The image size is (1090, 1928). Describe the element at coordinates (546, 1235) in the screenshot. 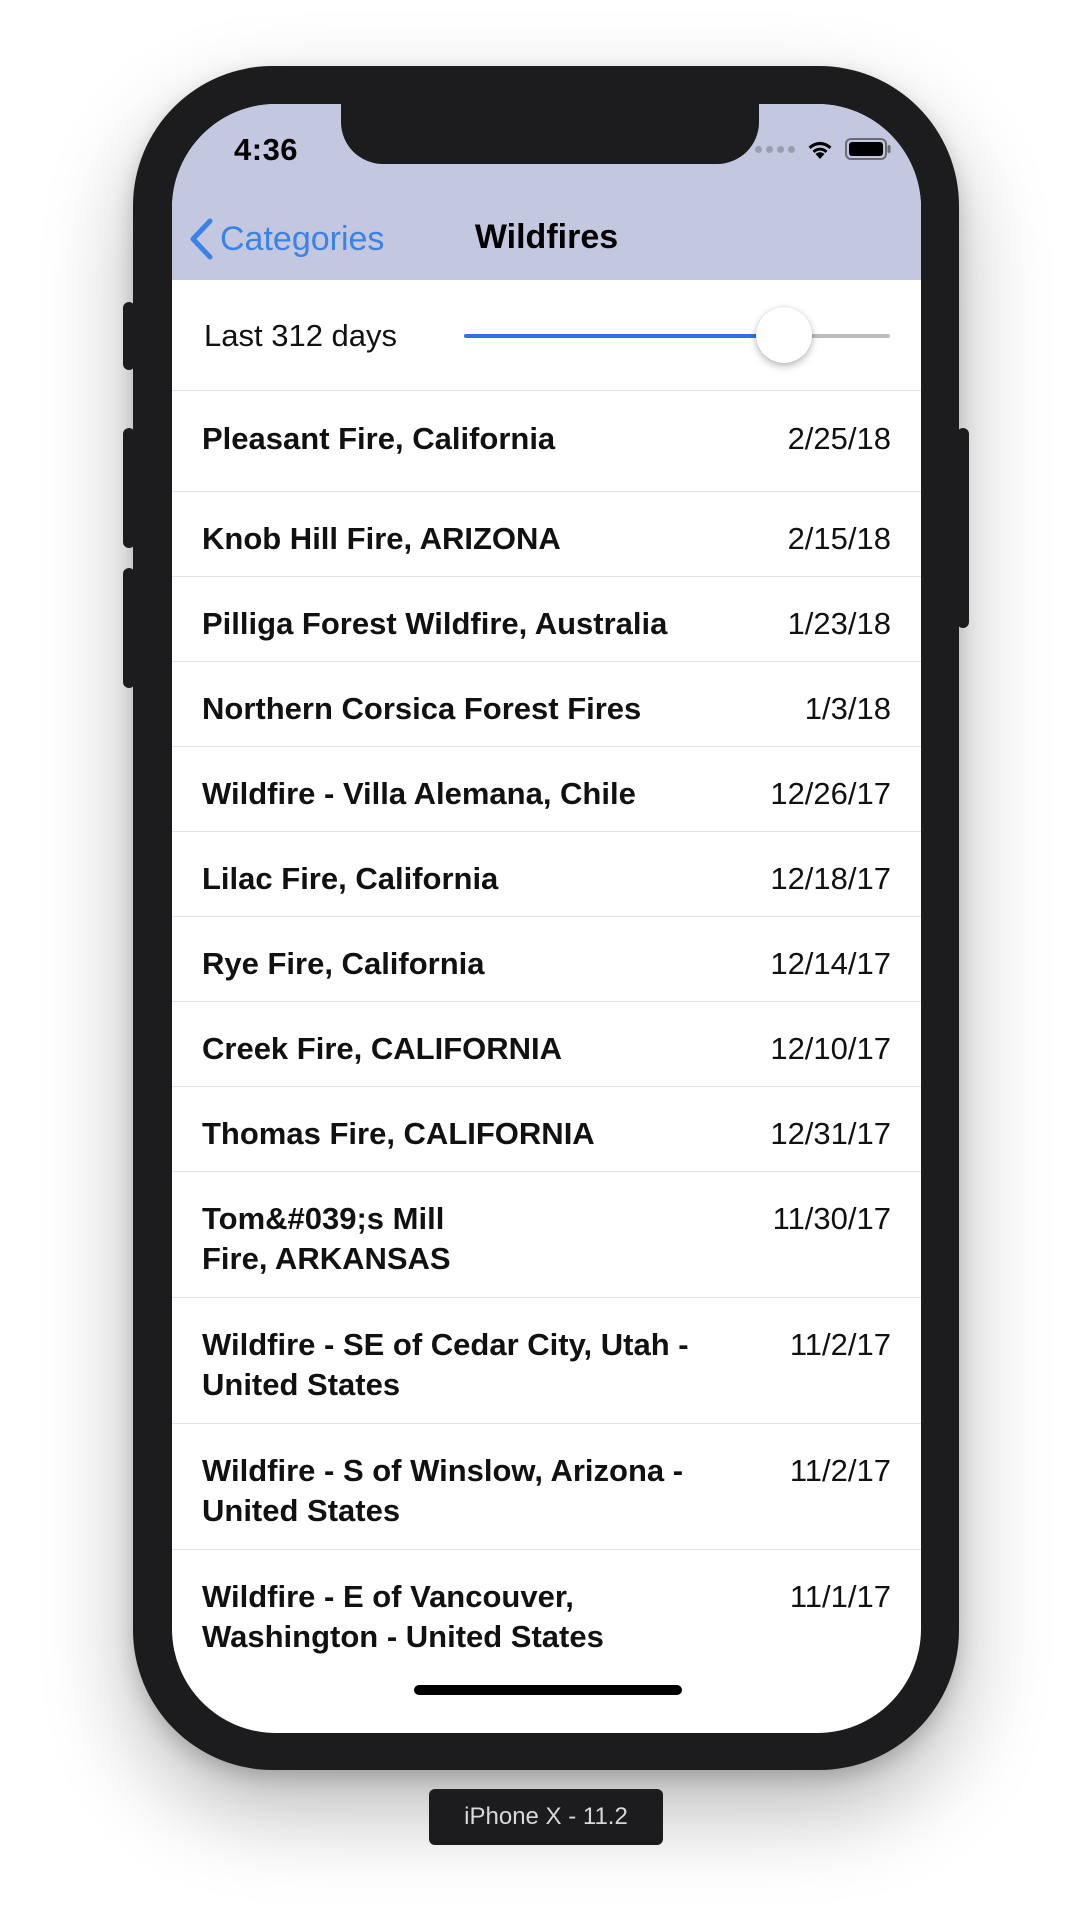

I see `list-item: Tom&#039;s Mill Fire, ARKANSAS 11/30/17` at that location.